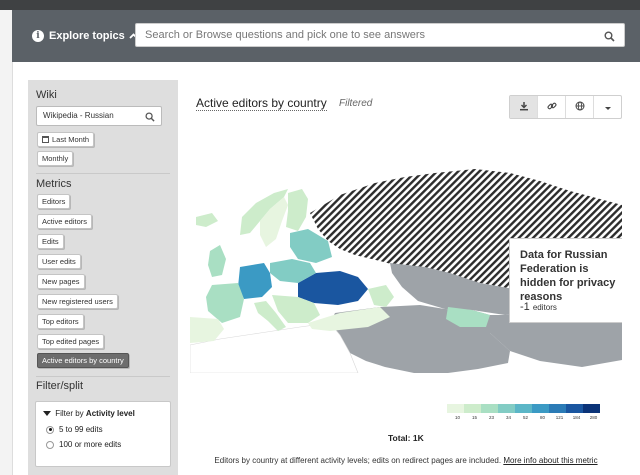 Image resolution: width=640 pixels, height=475 pixels. I want to click on country-uk, so click(217, 261).